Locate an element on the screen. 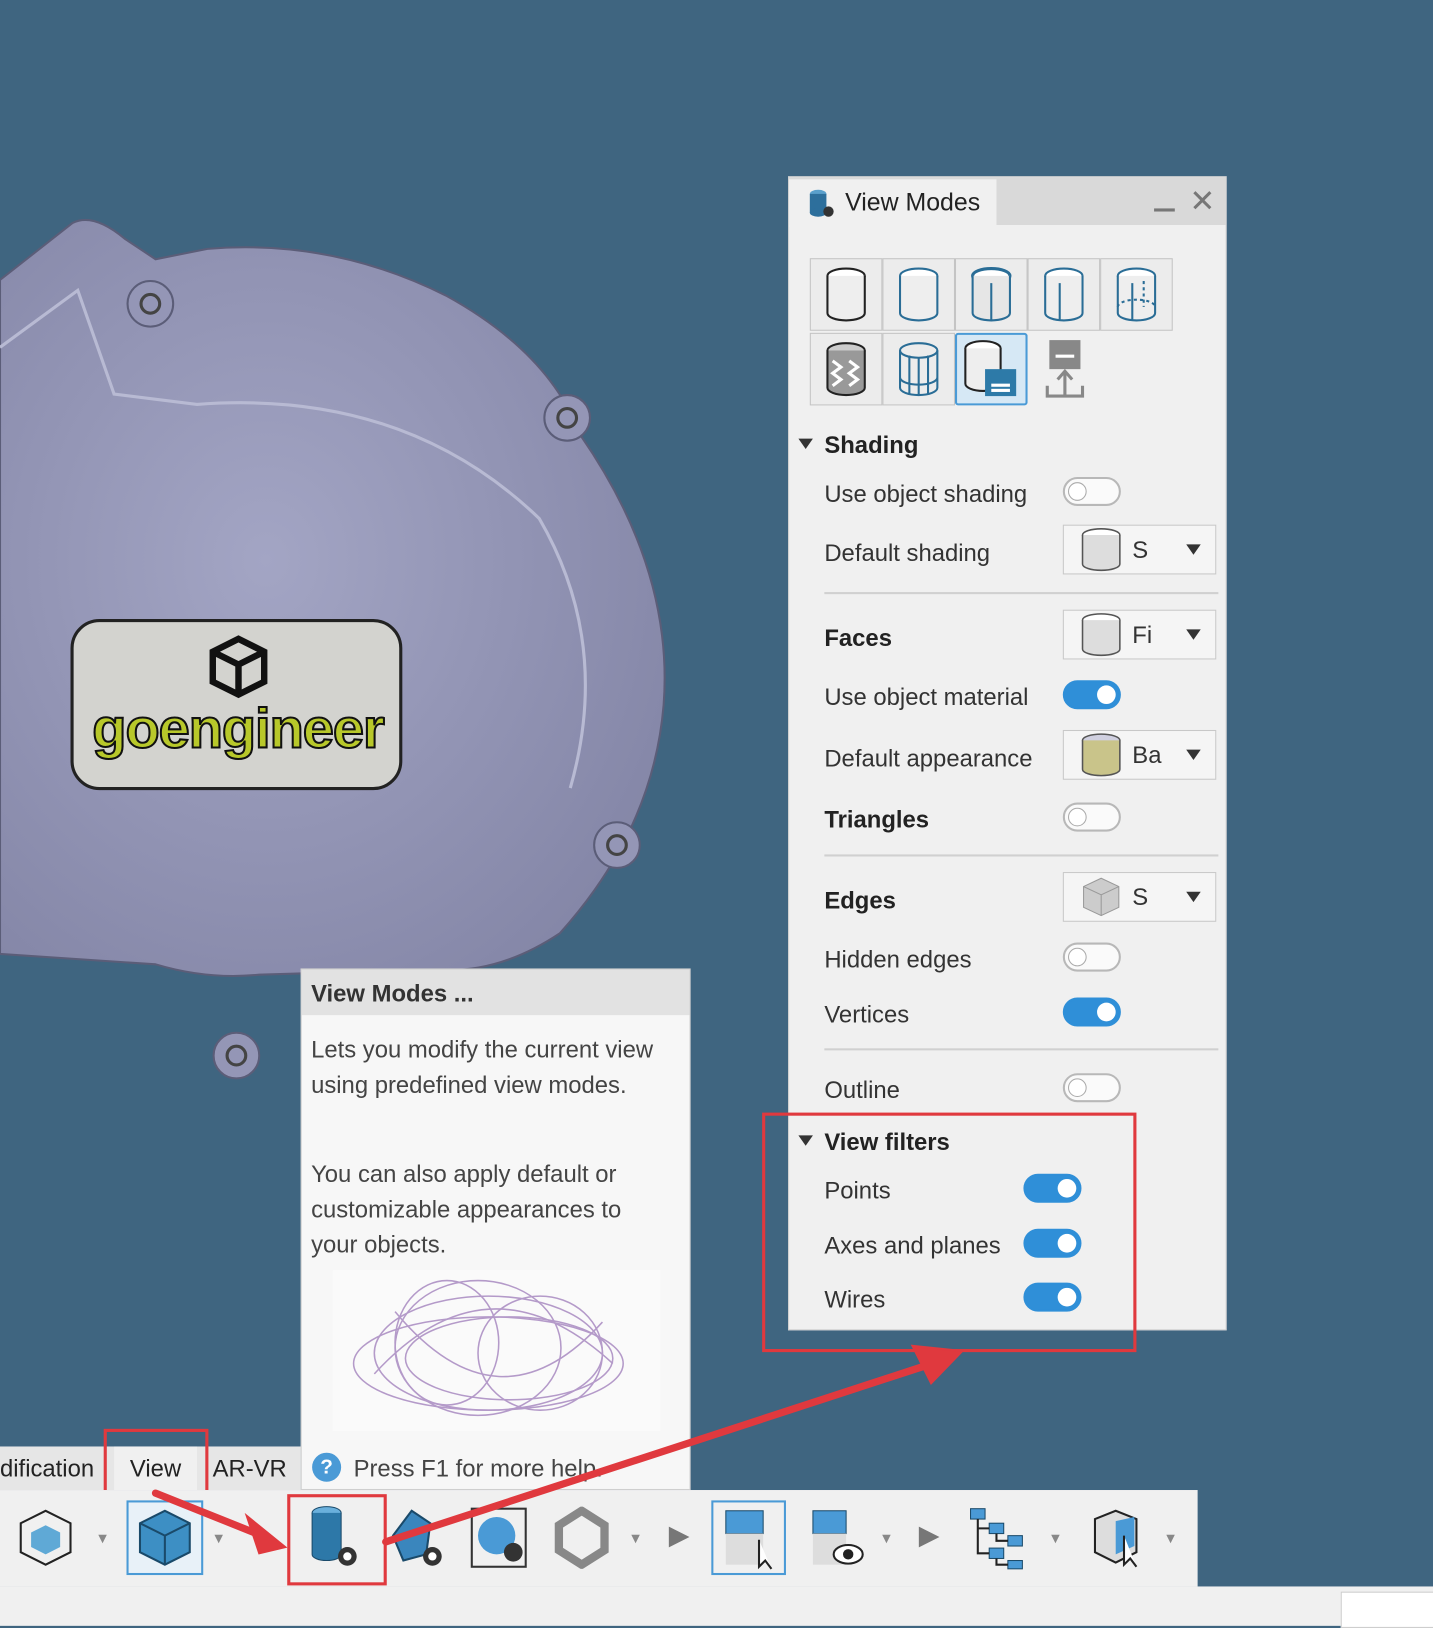 Image resolution: width=1433 pixels, height=1628 pixels. isometric-view-button is located at coordinates (45, 1537).